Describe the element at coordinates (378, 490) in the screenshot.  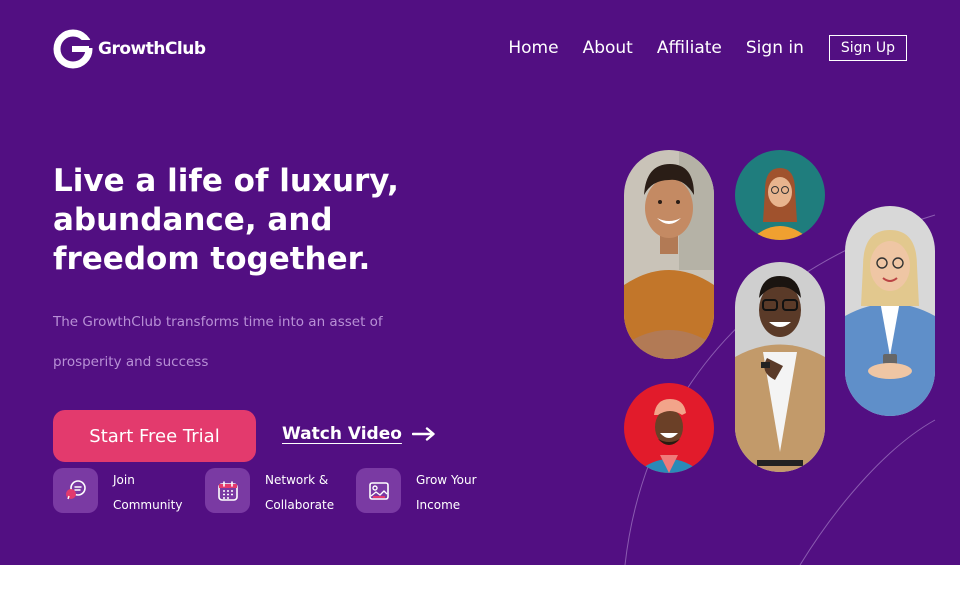
I see `image-icon` at that location.